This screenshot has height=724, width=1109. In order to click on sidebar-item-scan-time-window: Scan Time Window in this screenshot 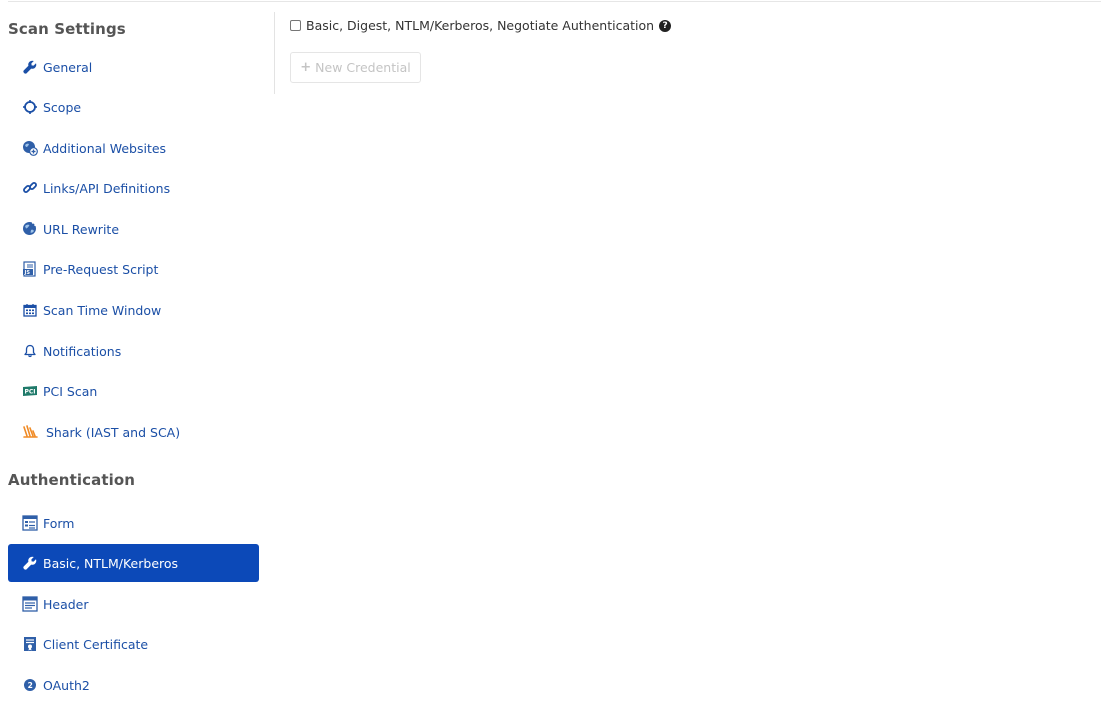, I will do `click(133, 310)`.